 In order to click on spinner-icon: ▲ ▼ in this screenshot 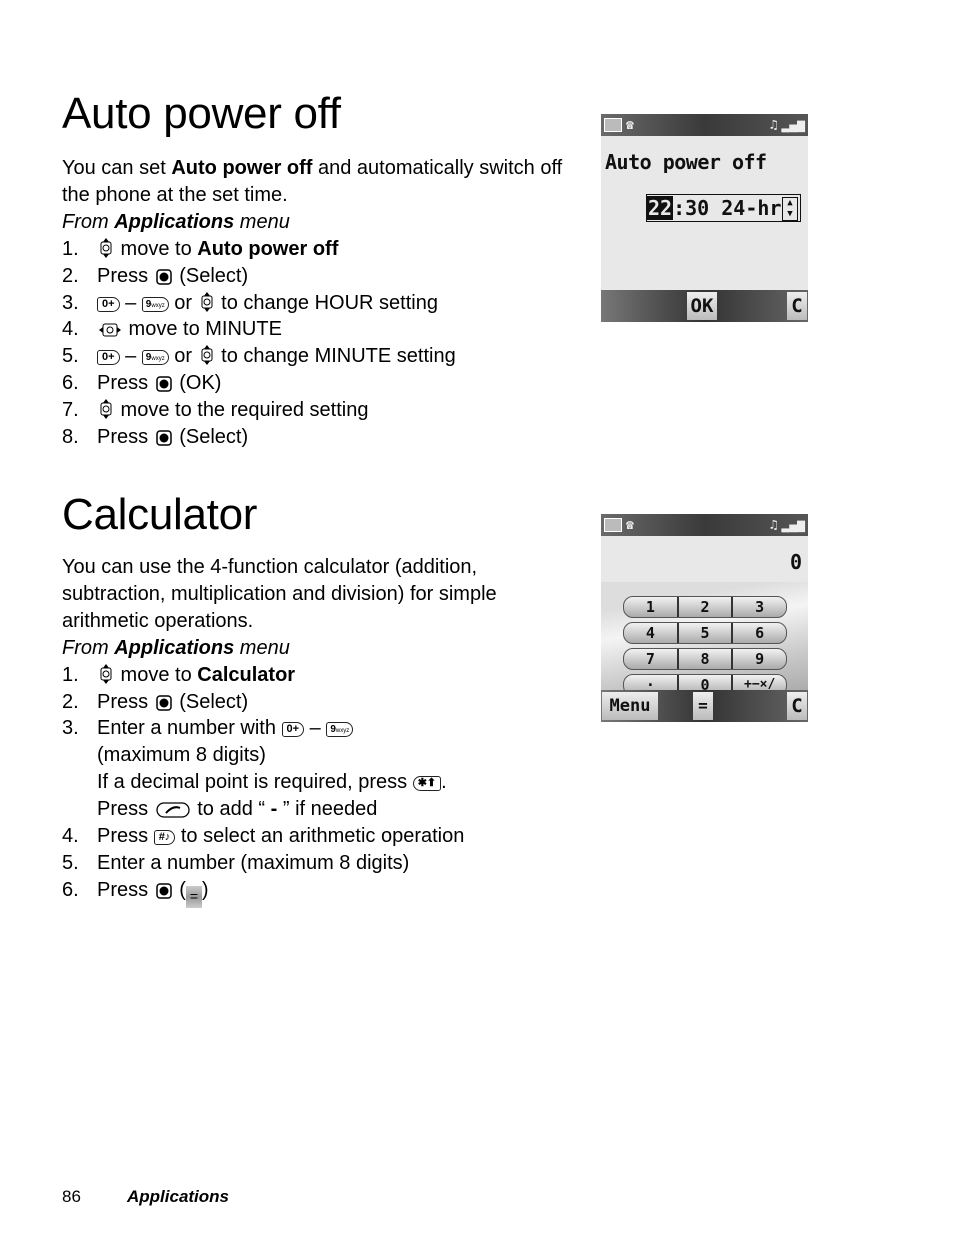, I will do `click(790, 209)`.